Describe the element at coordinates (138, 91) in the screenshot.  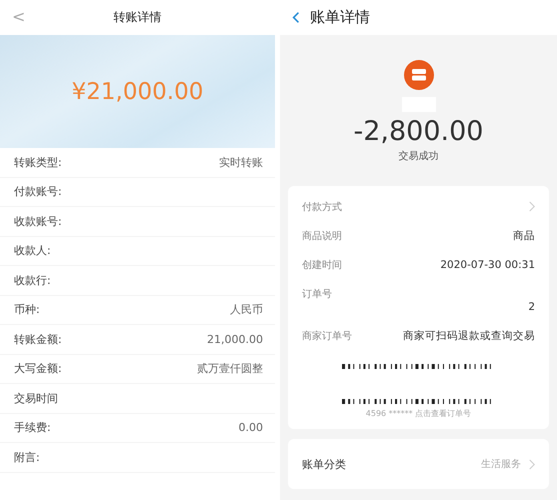
I see `transfer-amount: ¥21,000.00` at that location.